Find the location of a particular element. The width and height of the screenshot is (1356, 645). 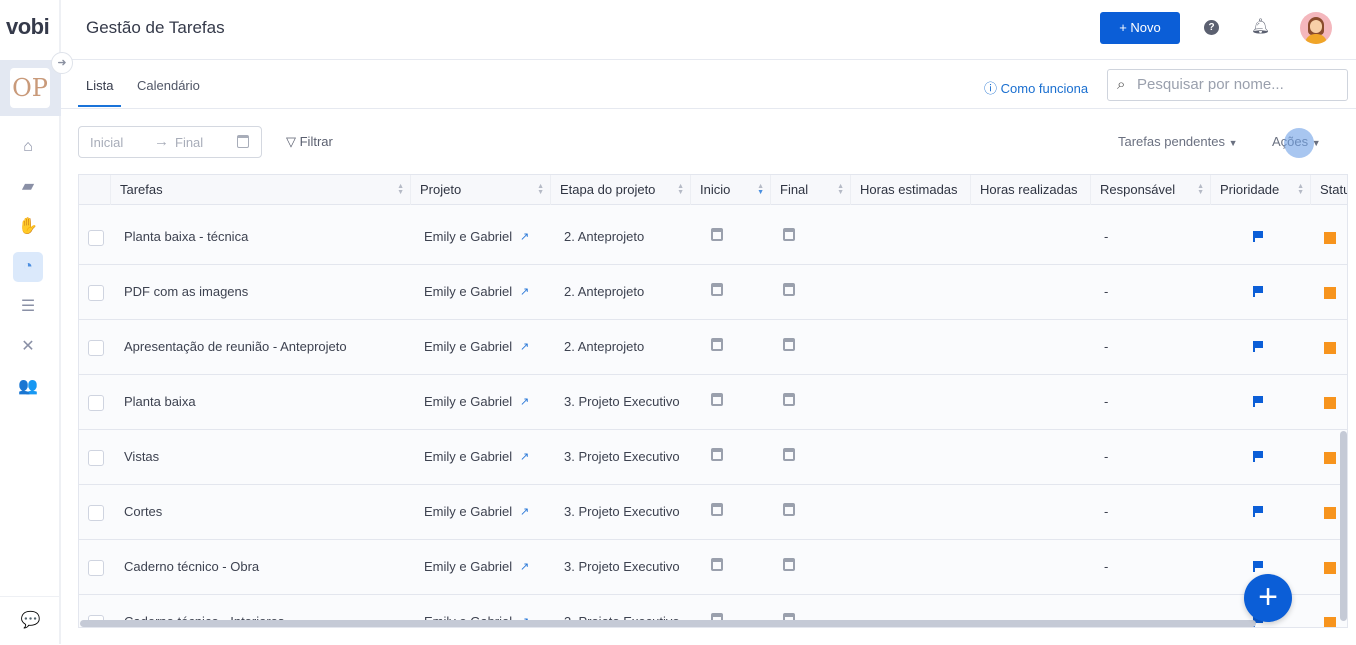

start-date-input: Inicial is located at coordinates (106, 142).